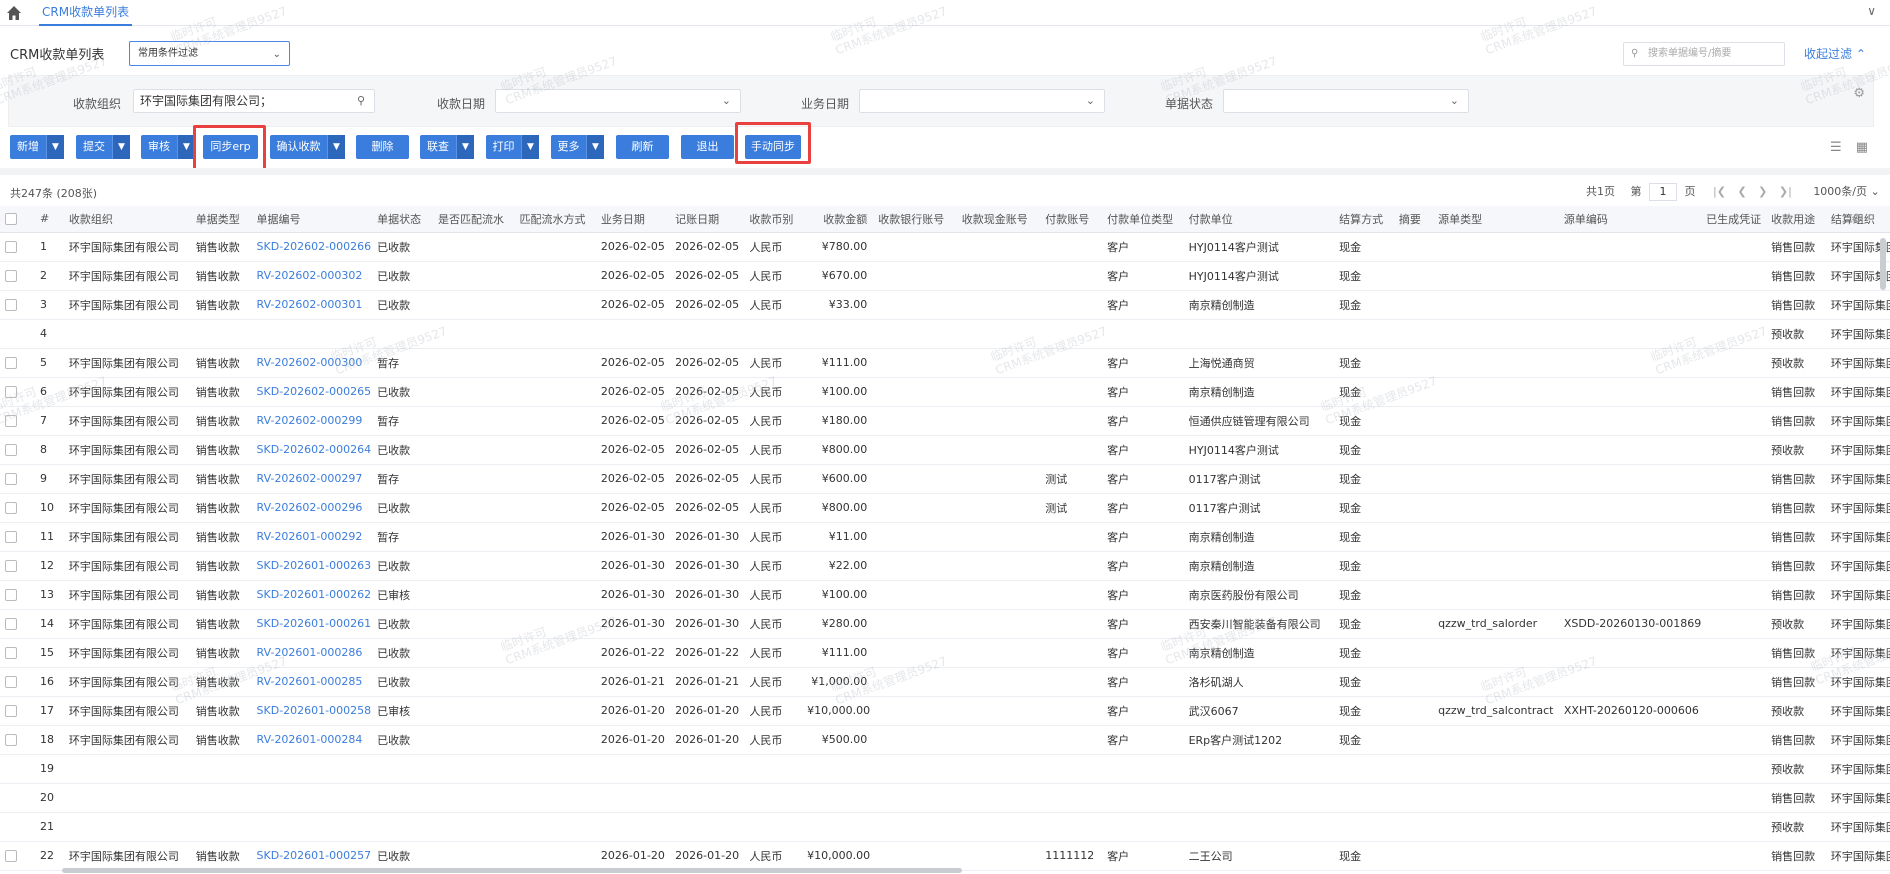 This screenshot has width=1890, height=874. What do you see at coordinates (1741, 191) in the screenshot?
I see `prev-page-icon: ❮` at bounding box center [1741, 191].